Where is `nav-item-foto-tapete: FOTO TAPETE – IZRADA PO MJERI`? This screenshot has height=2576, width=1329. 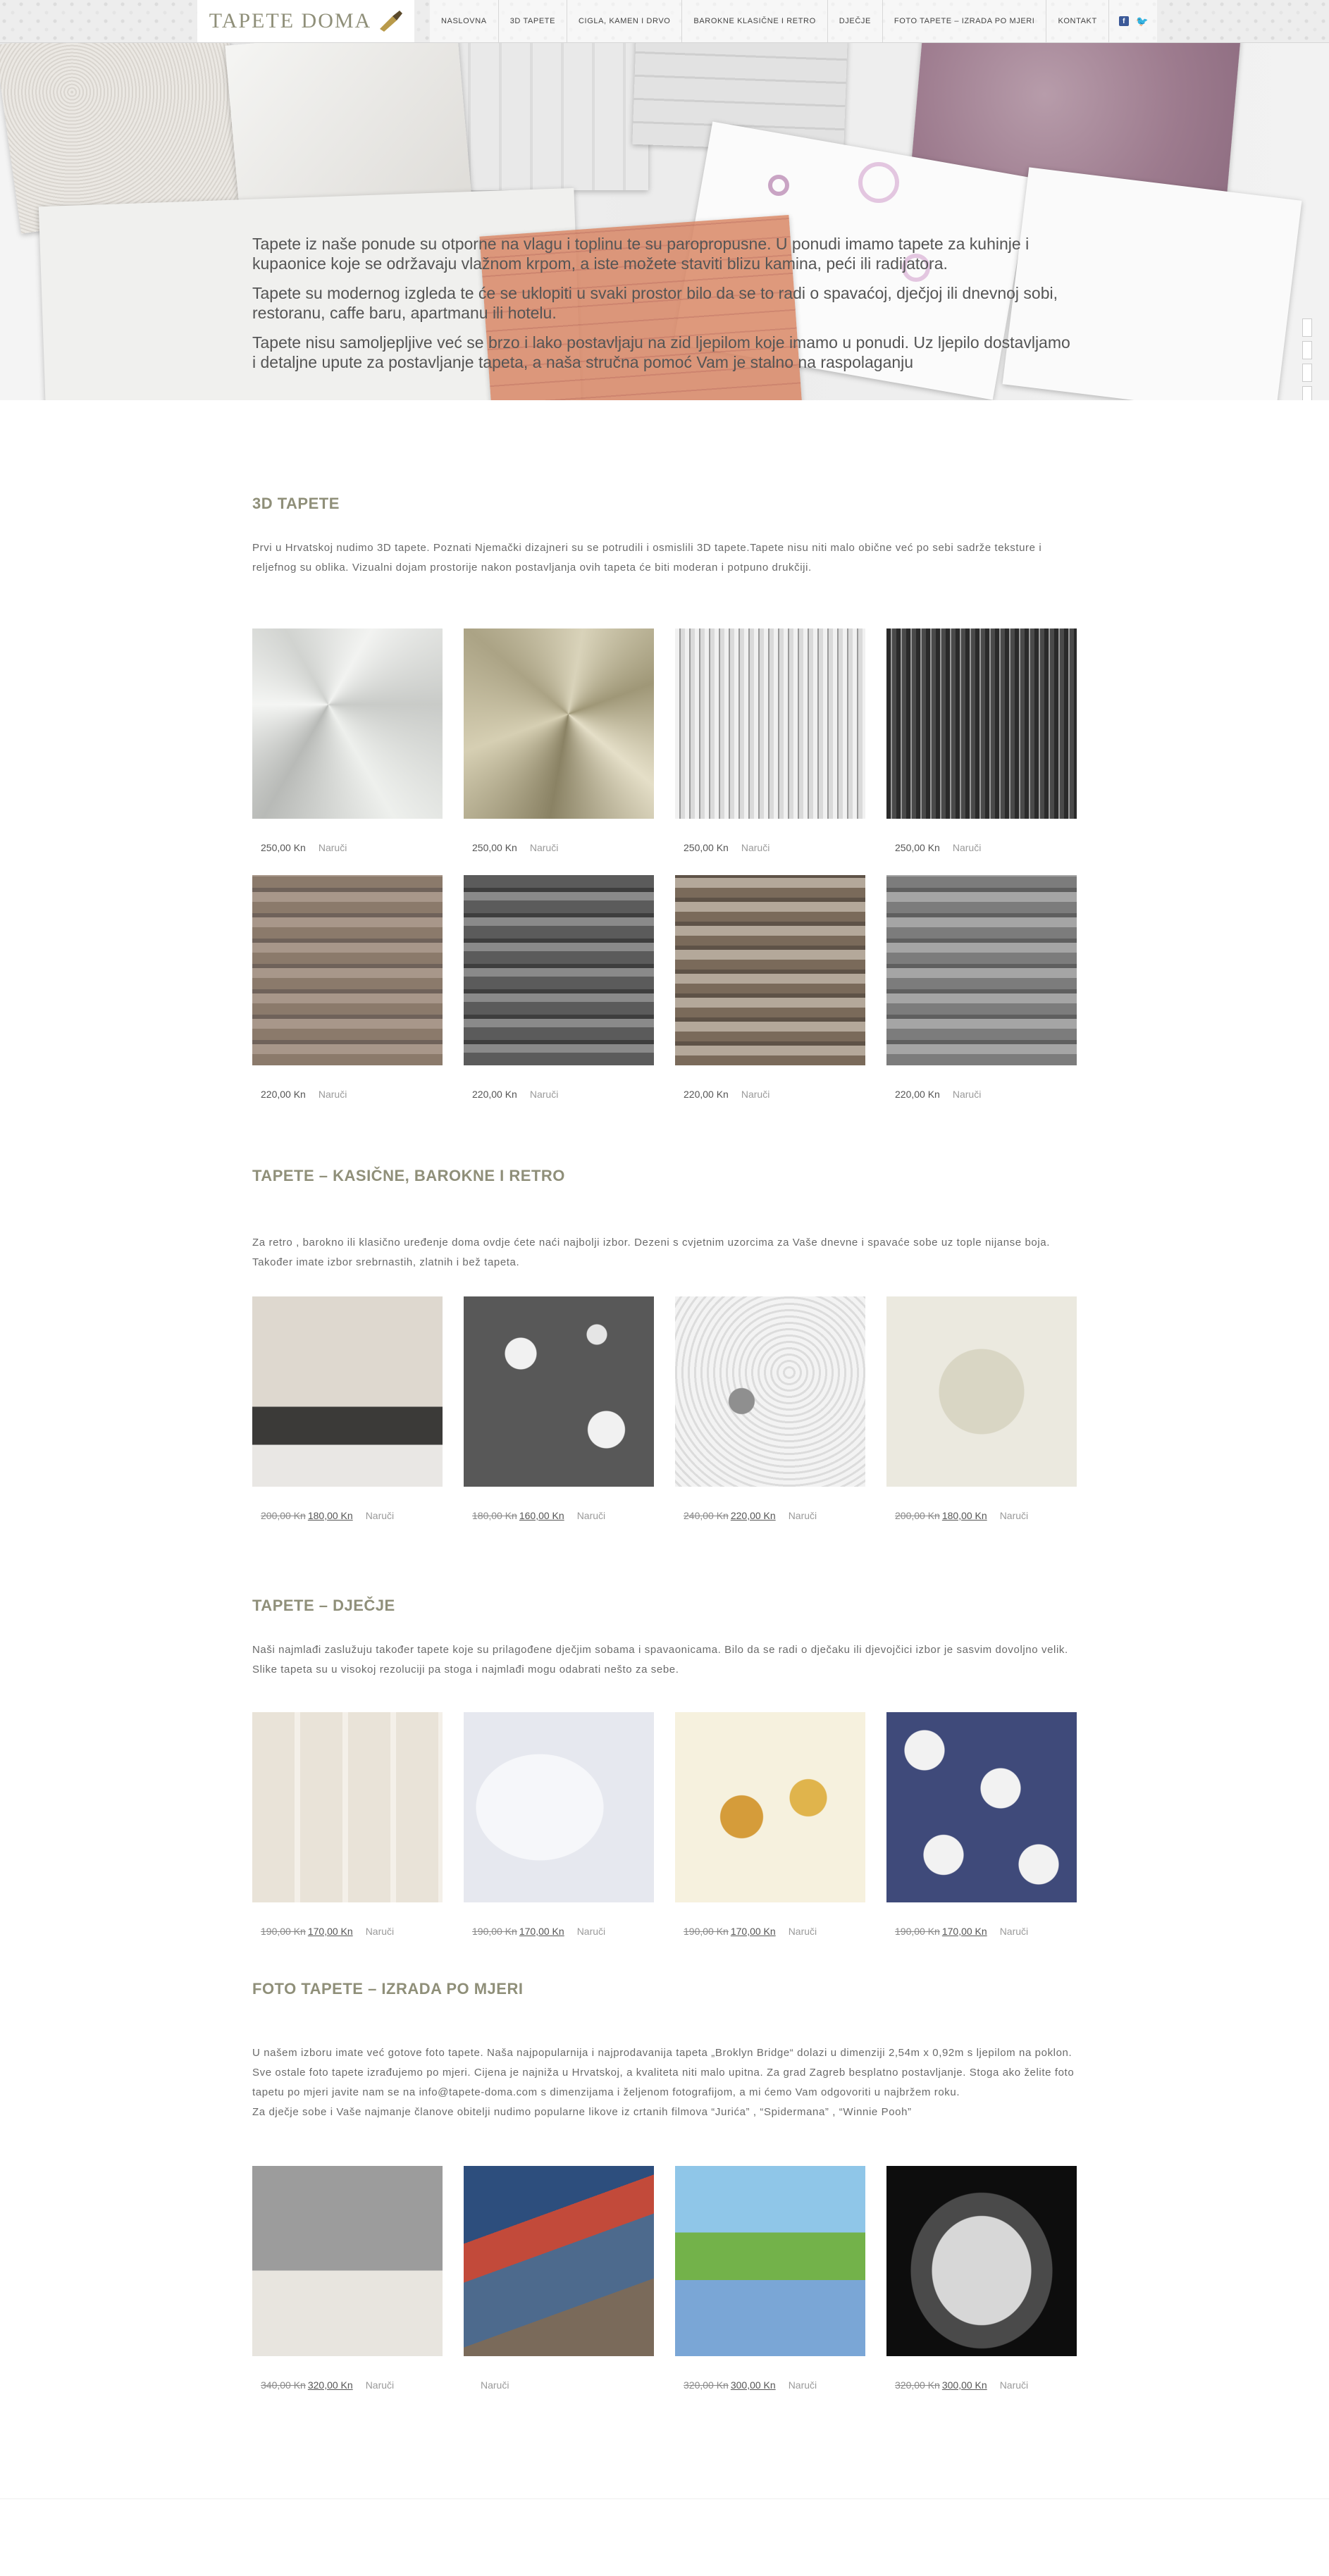 nav-item-foto-tapete: FOTO TAPETE – IZRADA PO MJERI is located at coordinates (964, 21).